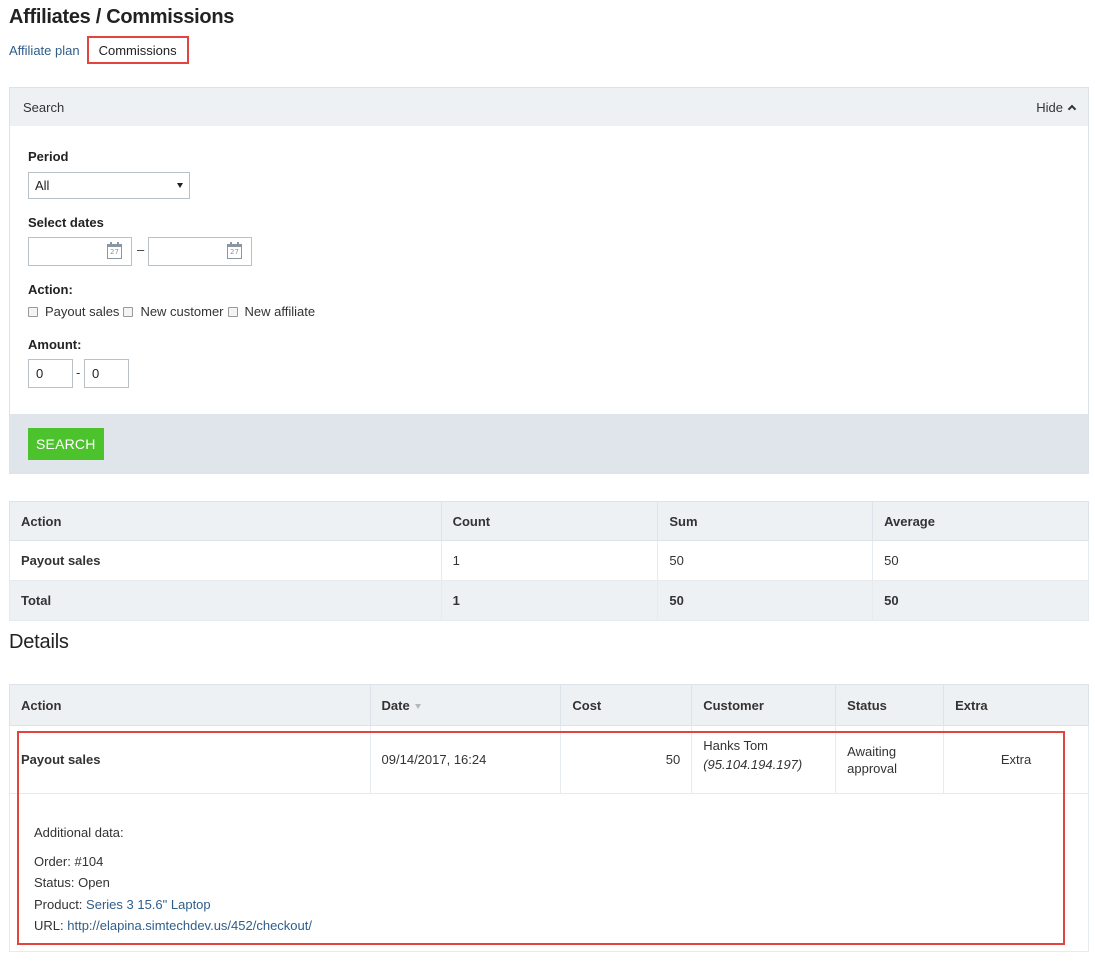 This screenshot has height=966, width=1095. What do you see at coordinates (765, 560) in the screenshot?
I see `summary-sum-cell: 50` at bounding box center [765, 560].